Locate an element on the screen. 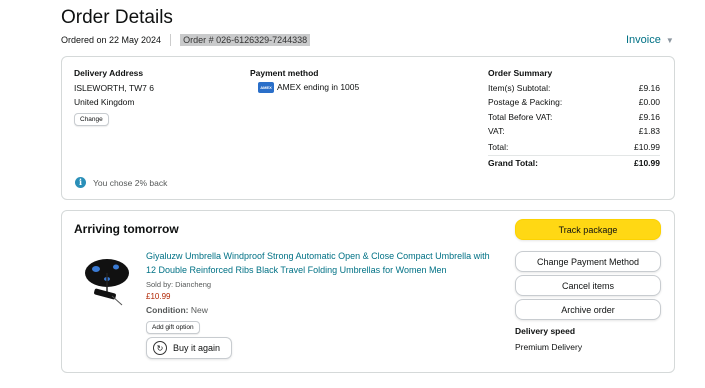 The width and height of the screenshot is (705, 388). summary-row-postage: Postage & Packing: £0.00 is located at coordinates (574, 102).